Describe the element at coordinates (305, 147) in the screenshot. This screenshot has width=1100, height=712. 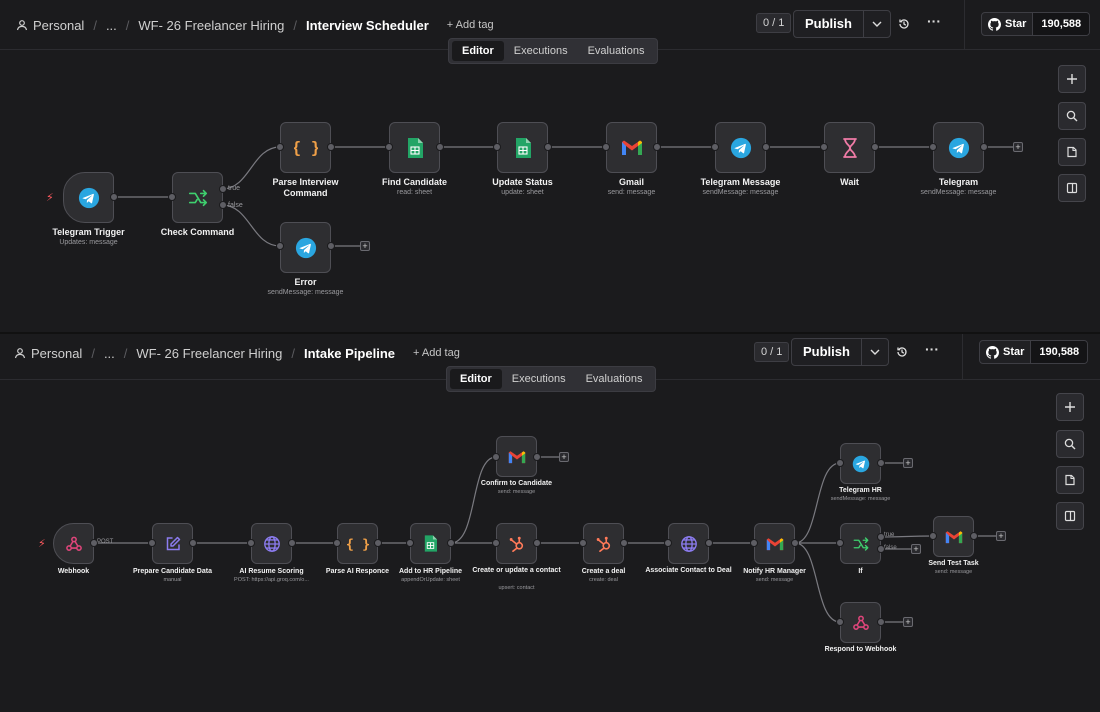
I see `node-parse-interview-command: { }` at that location.